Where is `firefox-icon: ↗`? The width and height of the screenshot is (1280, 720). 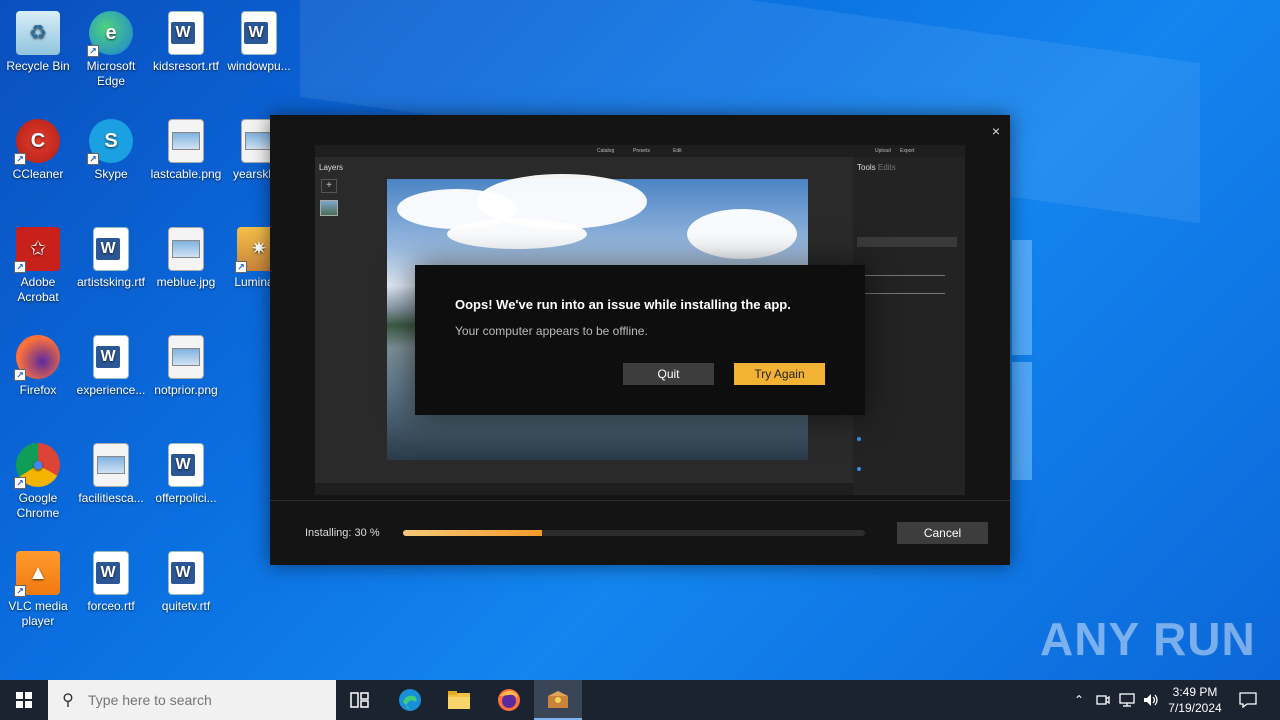 firefox-icon: ↗ is located at coordinates (37, 358).